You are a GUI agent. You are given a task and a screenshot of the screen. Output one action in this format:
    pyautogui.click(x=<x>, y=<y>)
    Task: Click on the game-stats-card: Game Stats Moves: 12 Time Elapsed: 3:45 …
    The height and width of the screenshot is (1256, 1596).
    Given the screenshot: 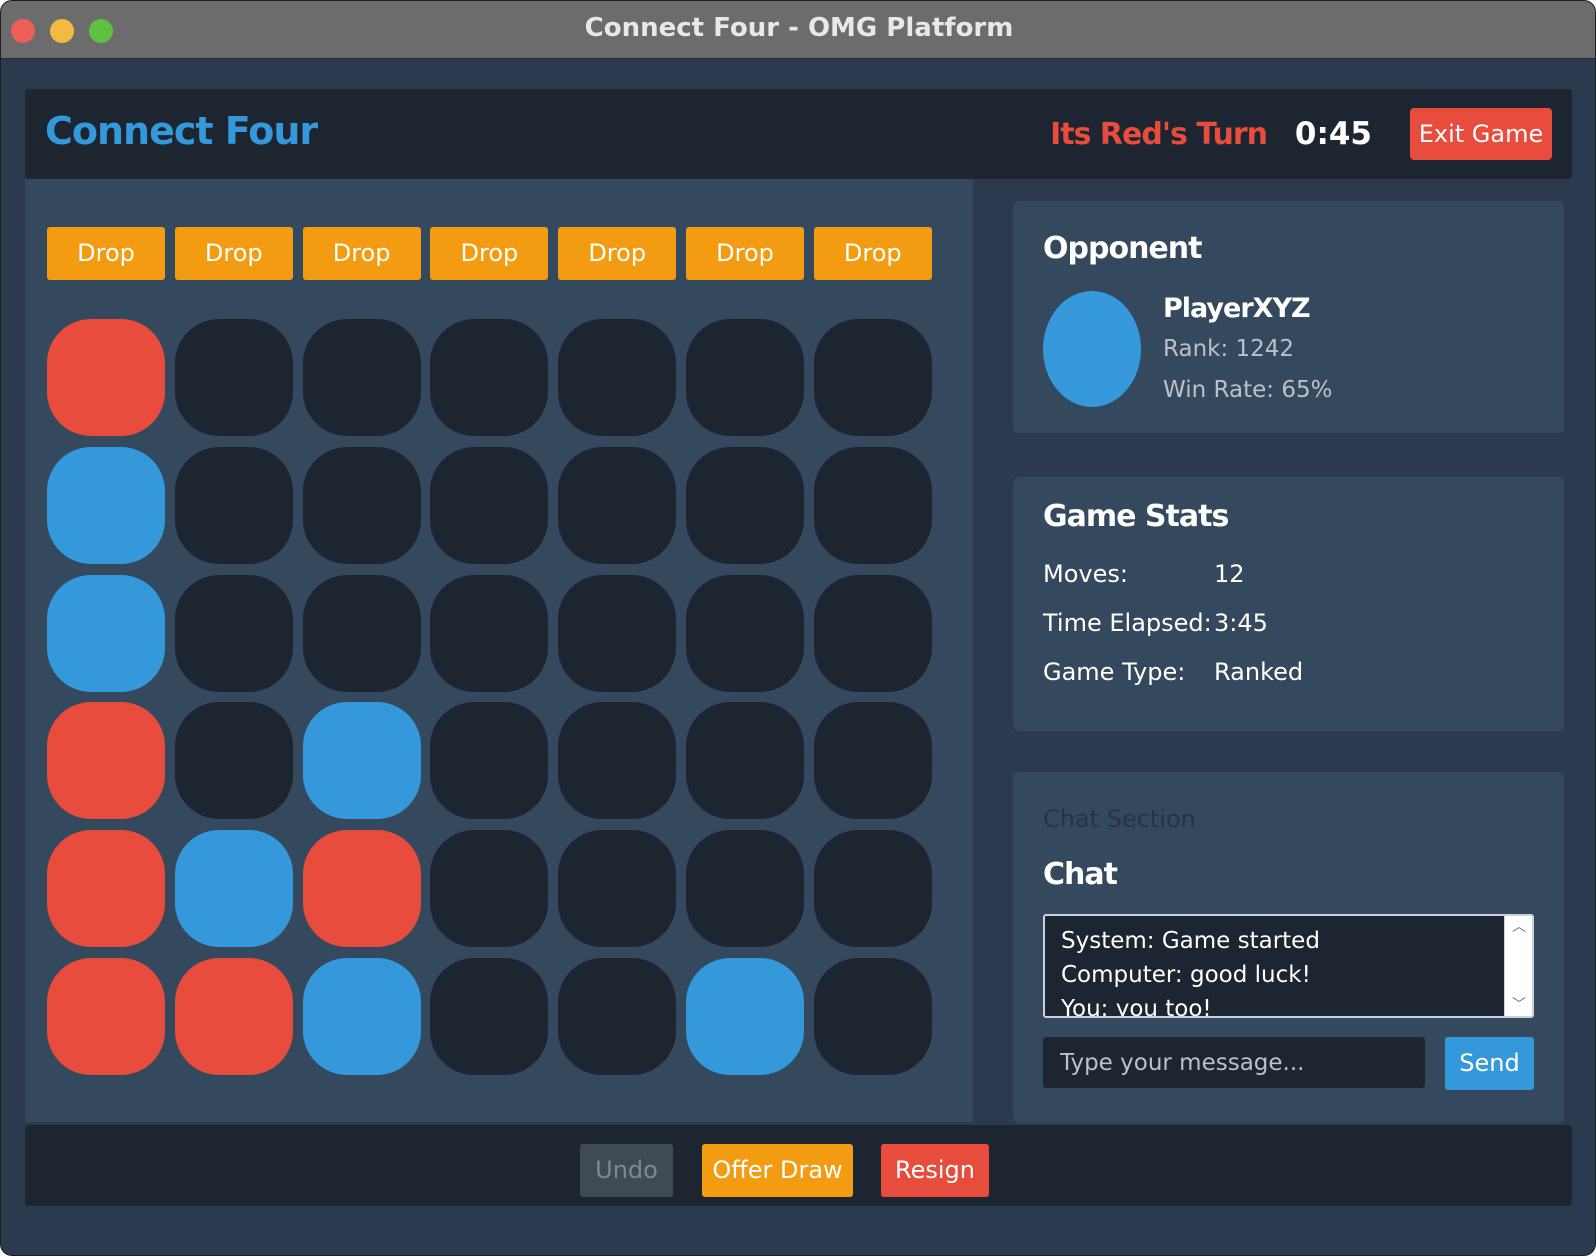 What is the action you would take?
    pyautogui.click(x=1288, y=604)
    